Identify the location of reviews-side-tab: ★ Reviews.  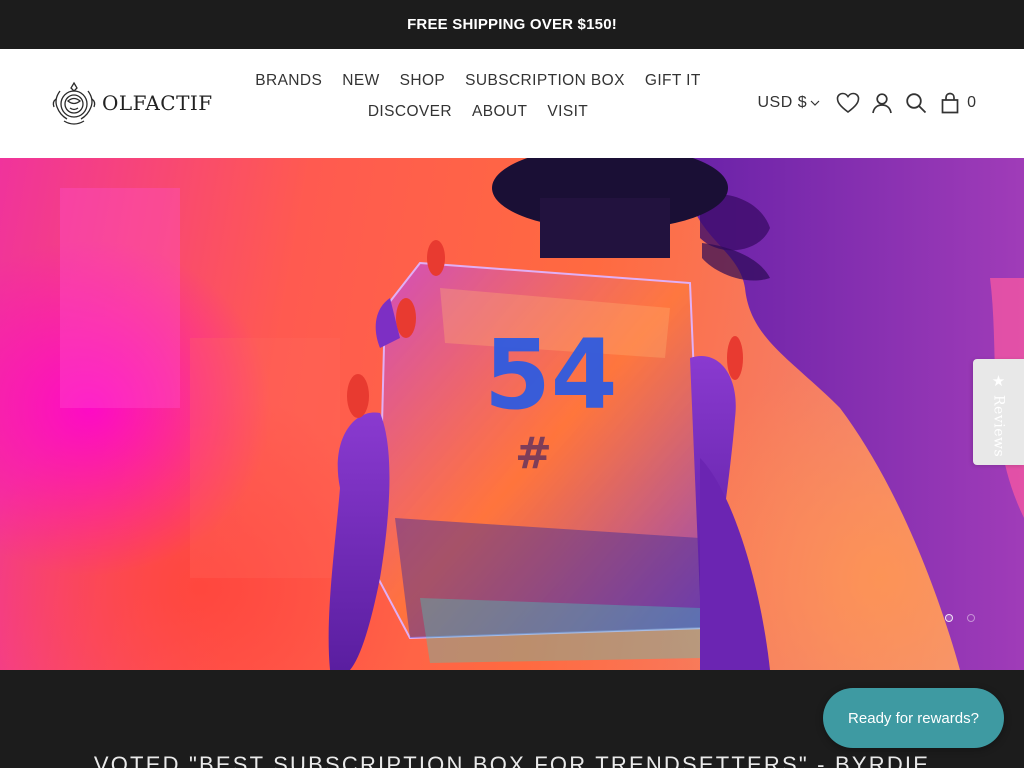
(998, 412).